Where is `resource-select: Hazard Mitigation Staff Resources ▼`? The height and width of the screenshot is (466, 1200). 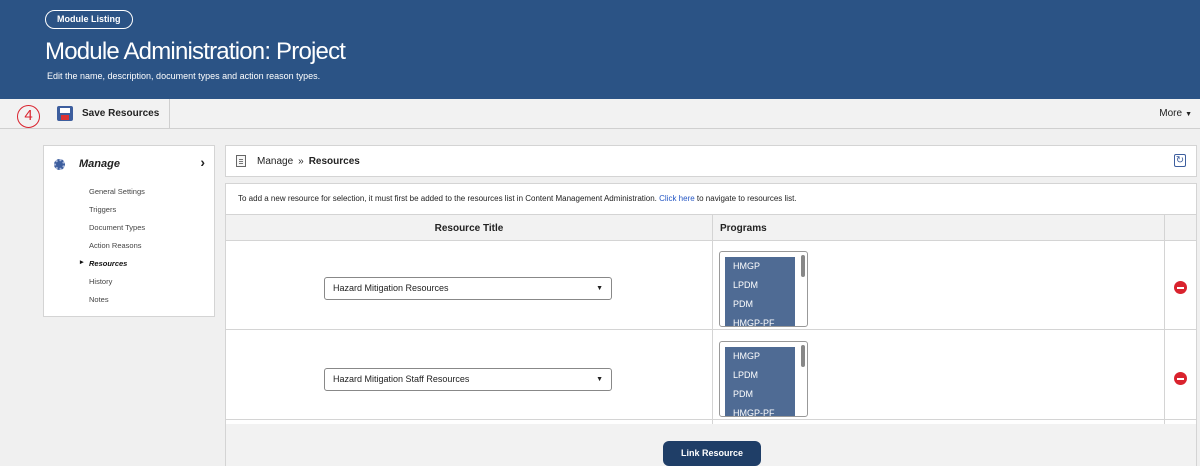
resource-select: Hazard Mitigation Staff Resources ▼ is located at coordinates (468, 379).